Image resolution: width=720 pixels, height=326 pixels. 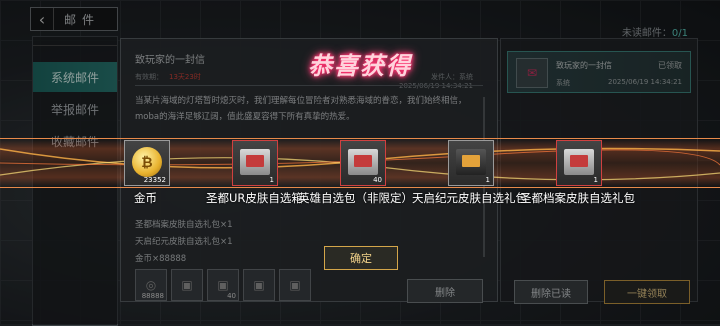 What do you see at coordinates (361, 258) in the screenshot?
I see `confirm-button: 确定` at bounding box center [361, 258].